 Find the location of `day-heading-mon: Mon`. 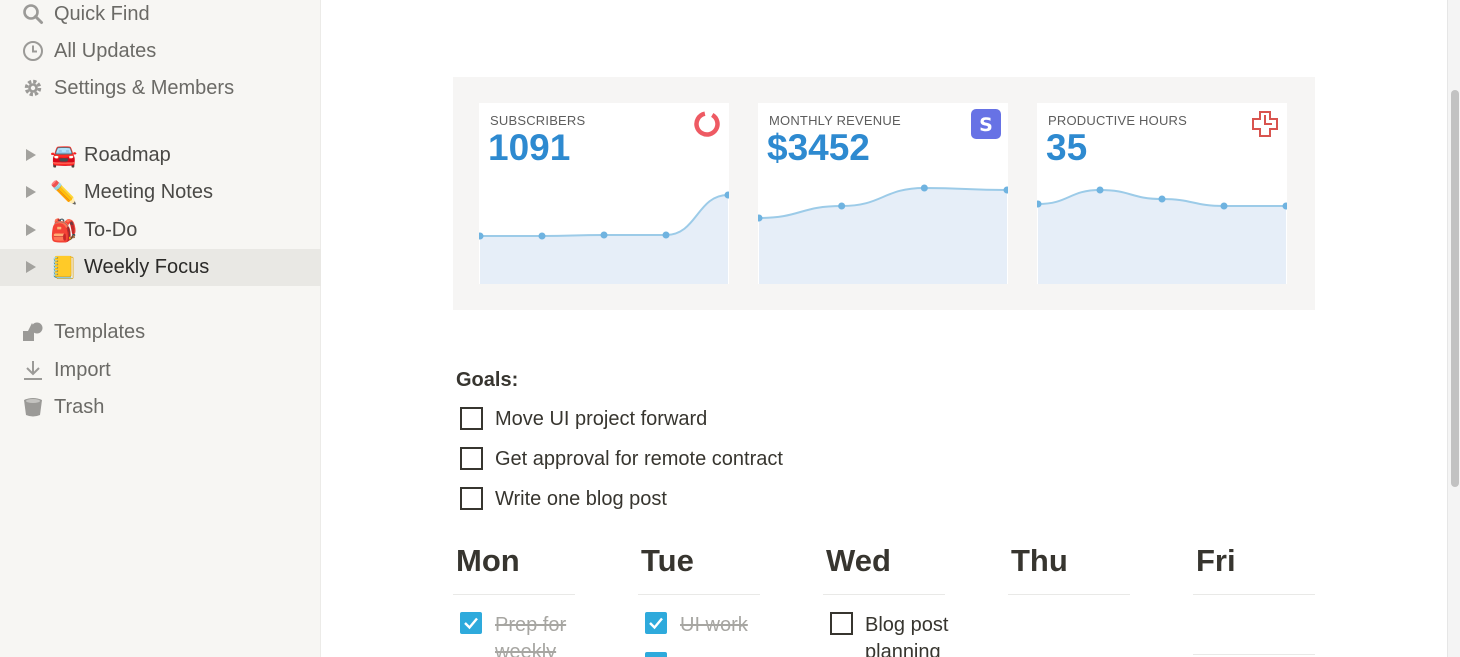

day-heading-mon: Mon is located at coordinates (514, 569).